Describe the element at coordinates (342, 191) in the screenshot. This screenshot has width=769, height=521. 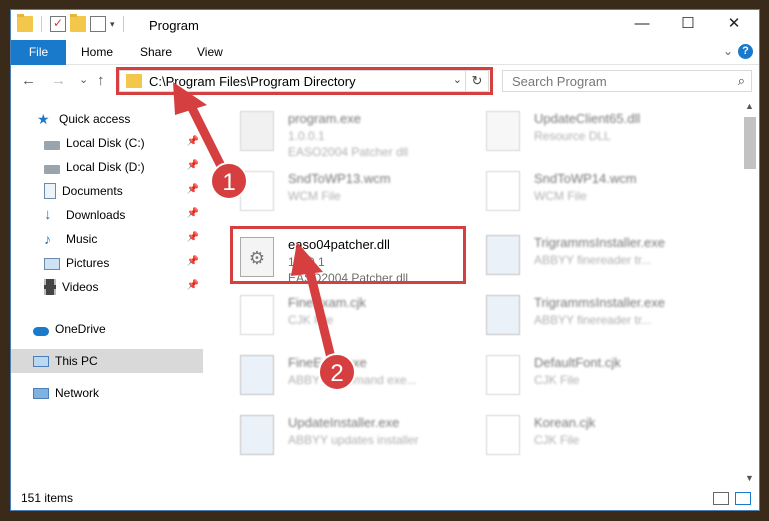
I see `file-item: SndToWP13.wcm WCM File` at that location.